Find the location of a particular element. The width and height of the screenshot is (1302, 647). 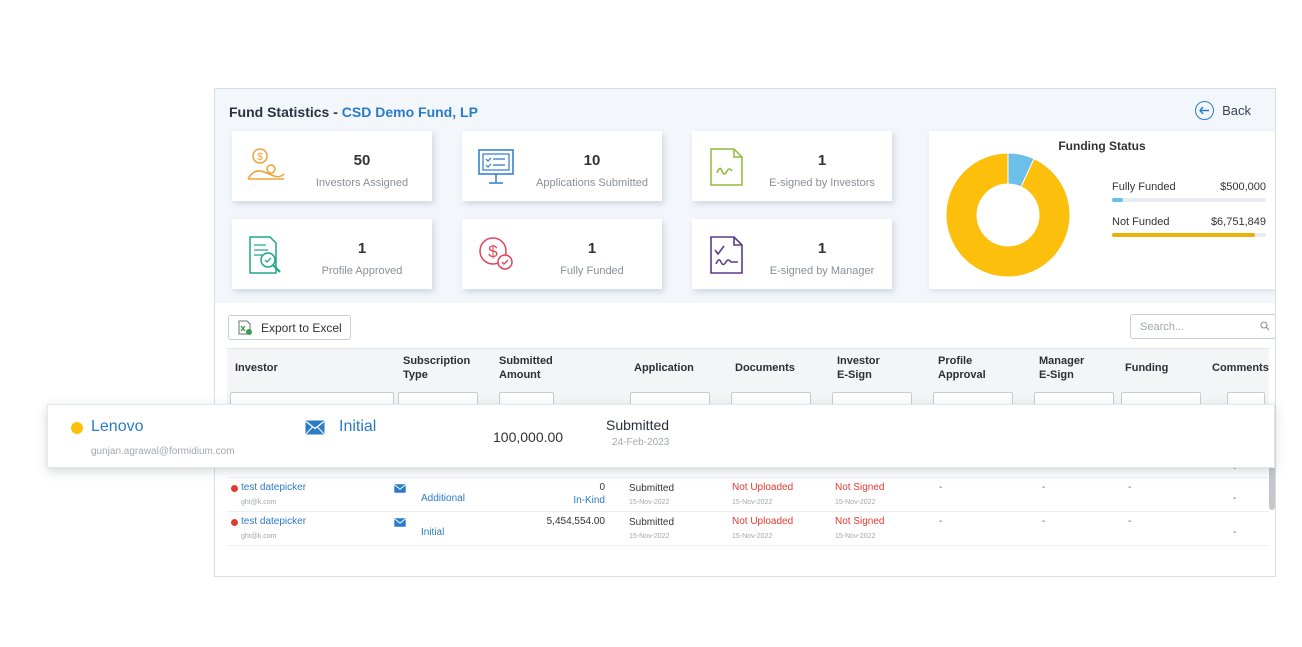

legend-fully-funded: Fully Funded $500,000 is located at coordinates (1189, 191).